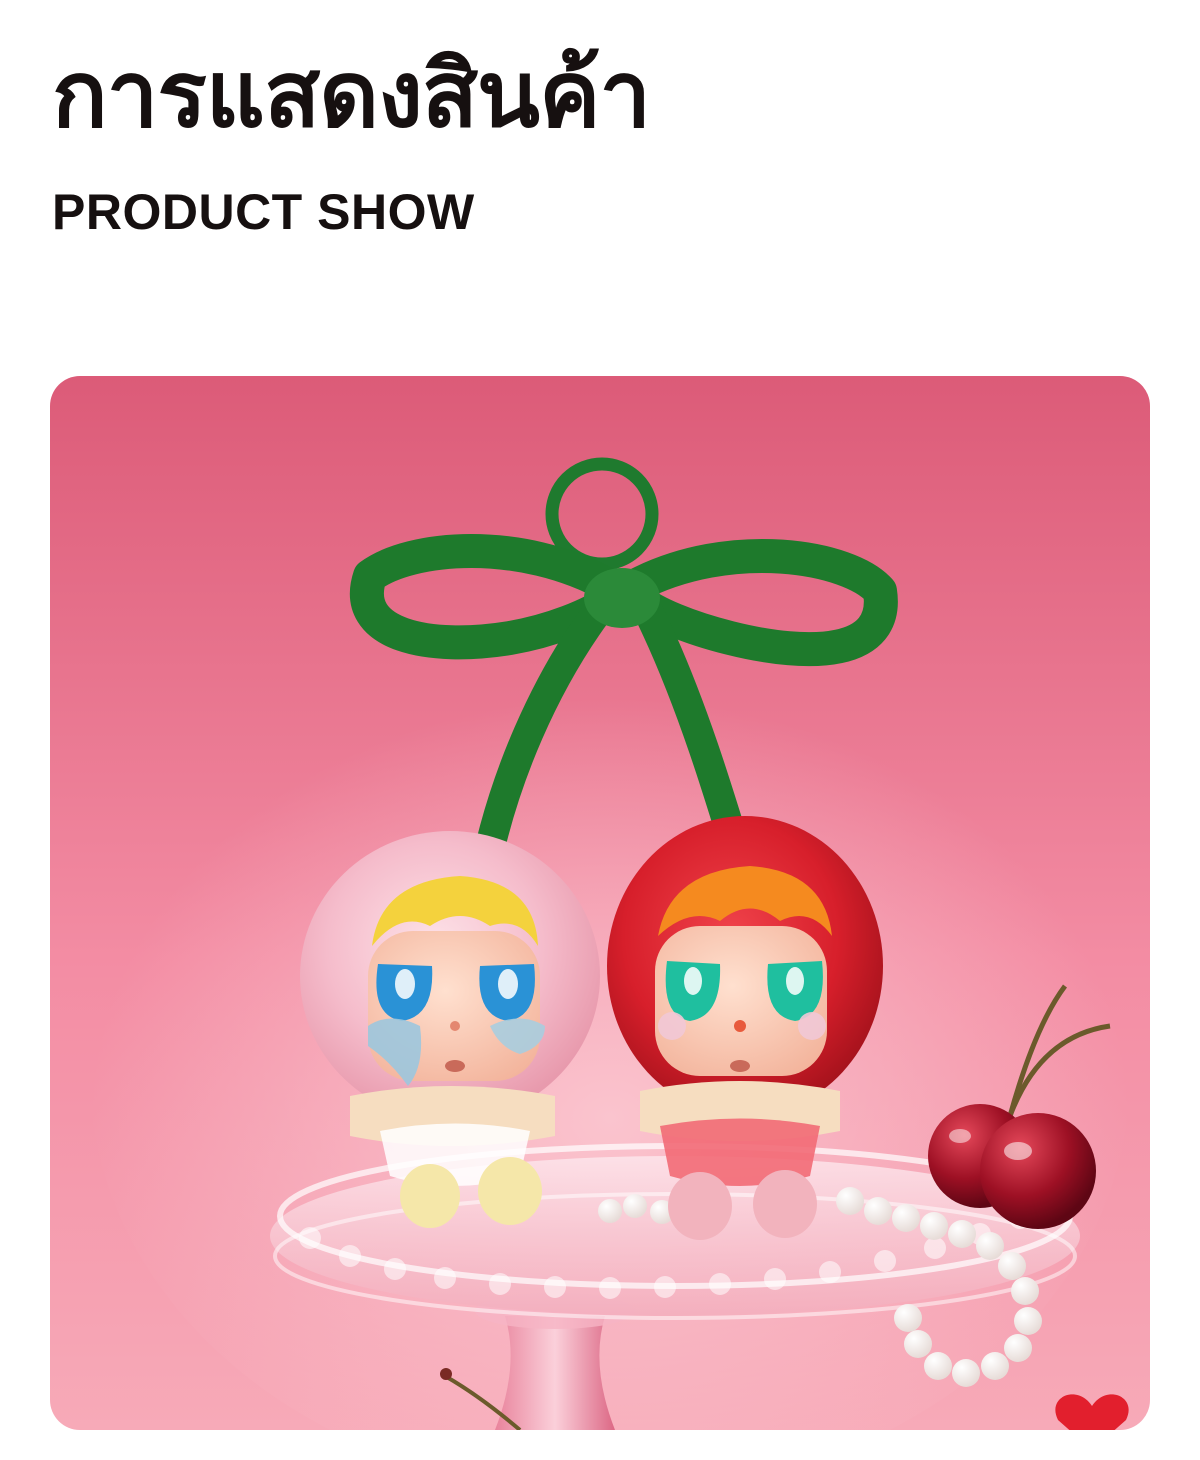 This screenshot has height=1460, width=1200. I want to click on page-subtitle: PRODUCT SHOW, so click(263, 212).